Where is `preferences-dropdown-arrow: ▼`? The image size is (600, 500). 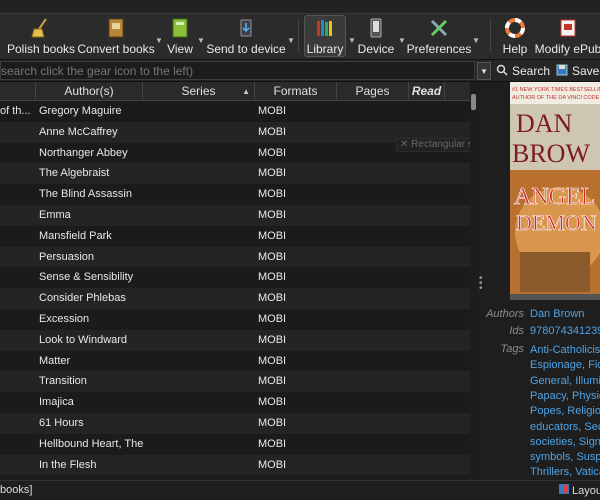
preferences-dropdown-arrow: ▼ is located at coordinates (476, 40).